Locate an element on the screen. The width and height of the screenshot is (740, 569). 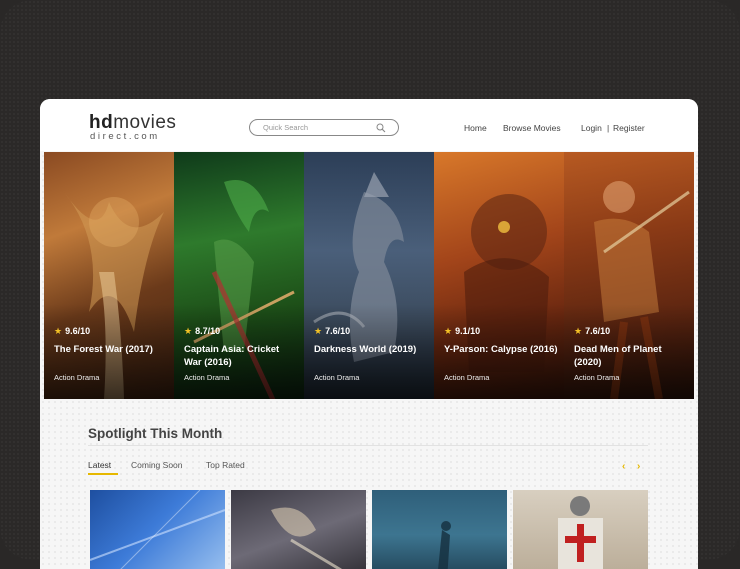
section-title: Spotlight This Month is located at coordinates (155, 433).